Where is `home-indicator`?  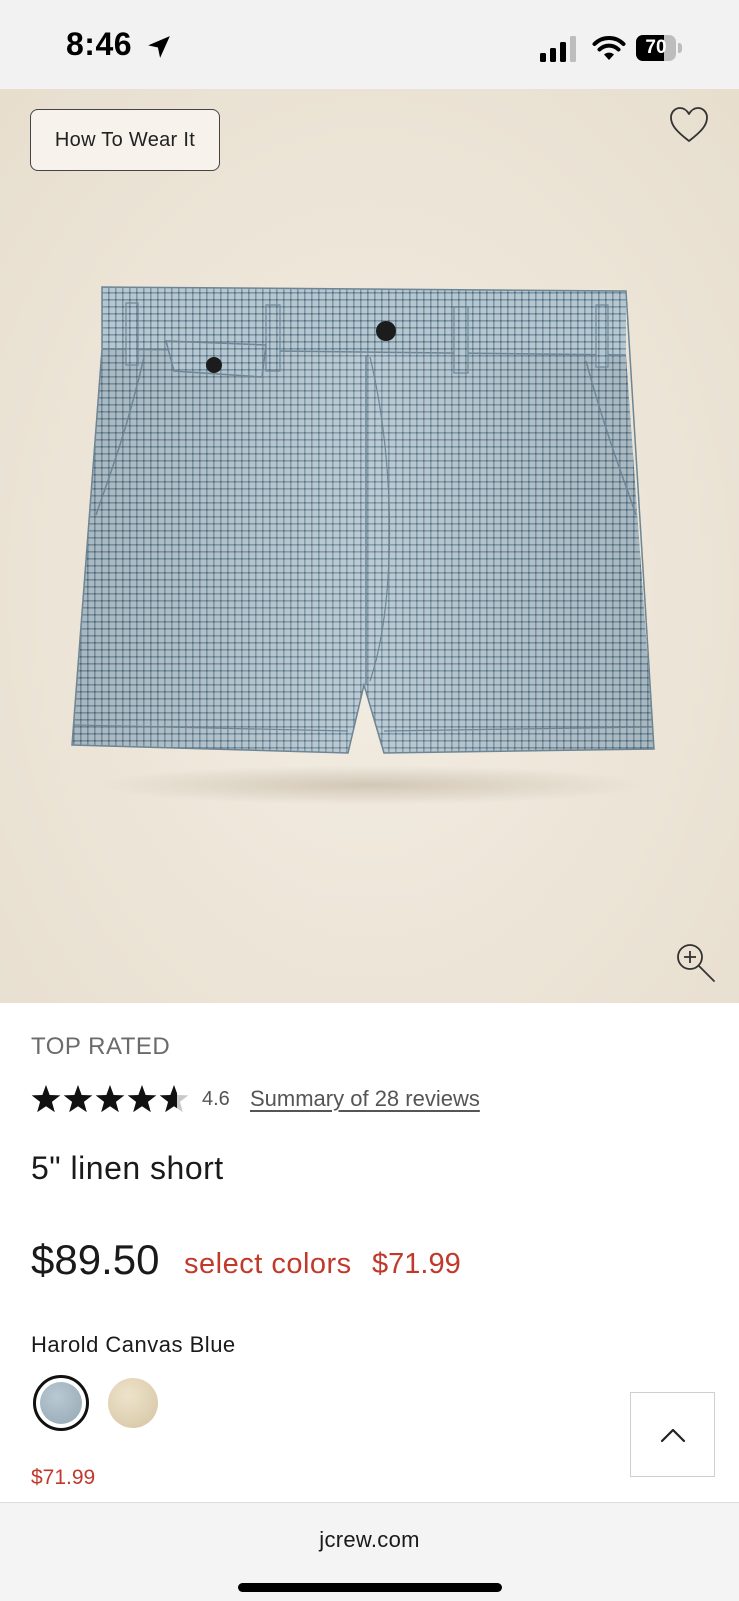
home-indicator is located at coordinates (370, 1587).